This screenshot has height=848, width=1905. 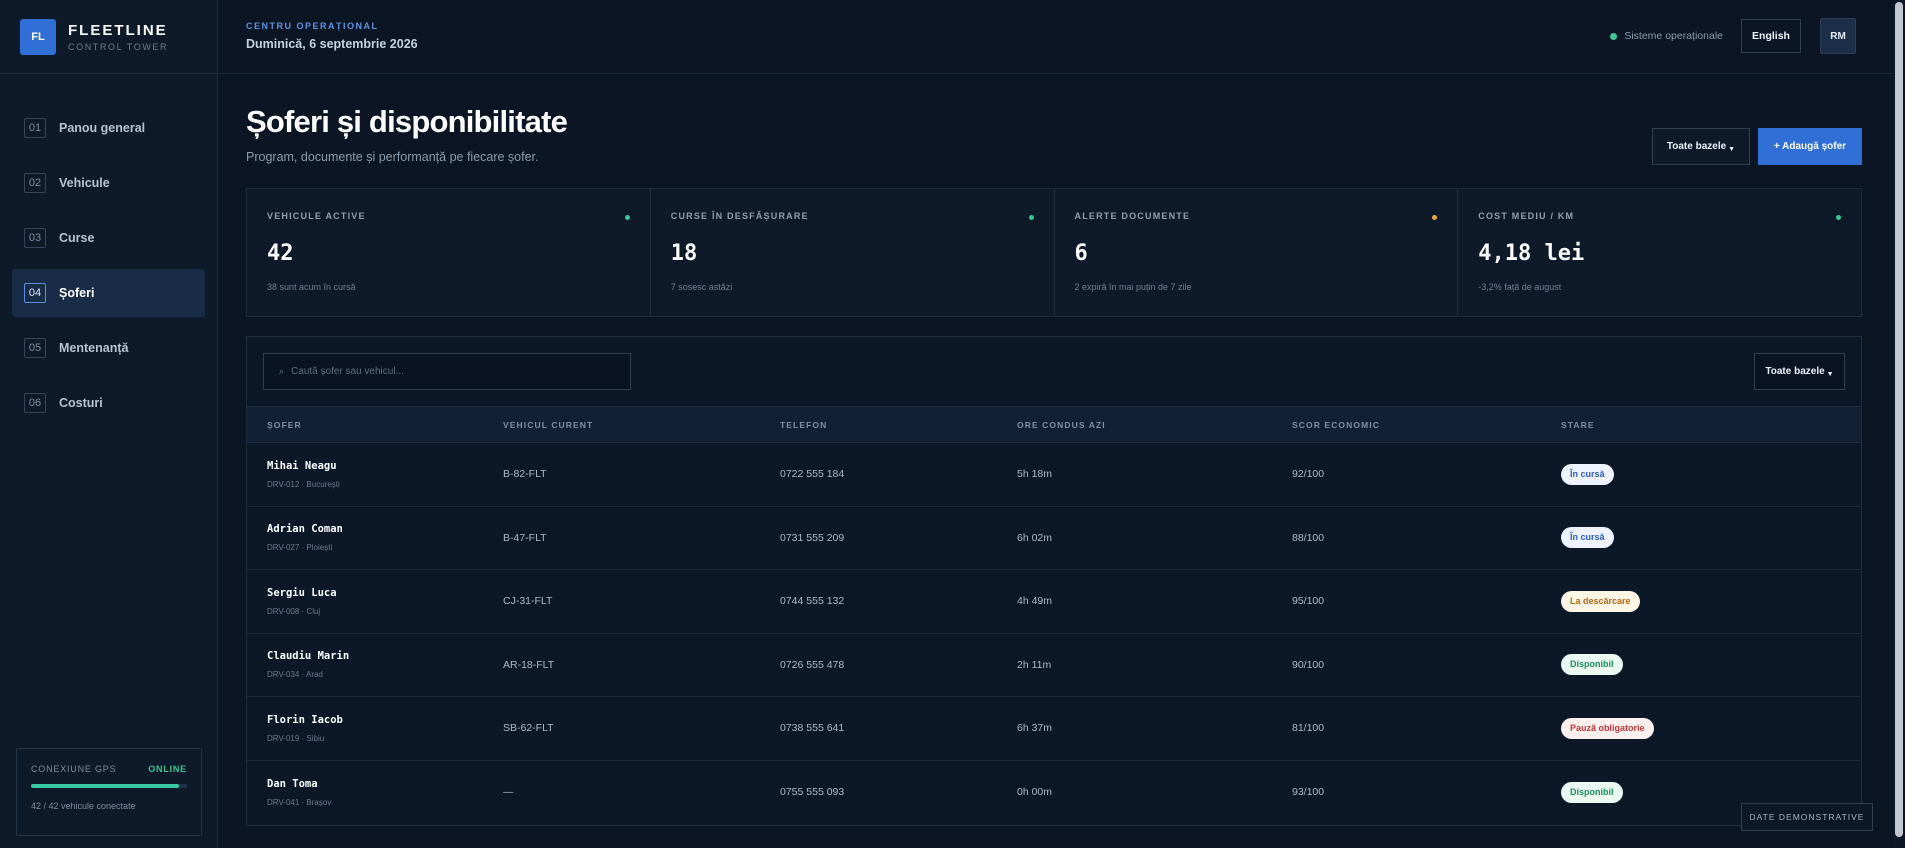 I want to click on column-header: ȘOFER, so click(x=375, y=425).